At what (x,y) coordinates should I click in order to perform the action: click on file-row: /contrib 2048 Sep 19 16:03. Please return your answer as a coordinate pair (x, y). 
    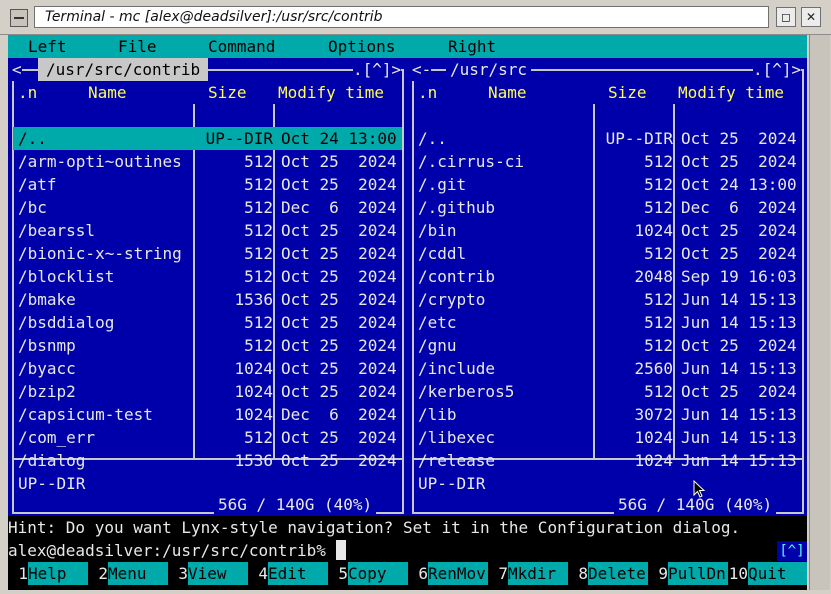
    Looking at the image, I should click on (607, 276).